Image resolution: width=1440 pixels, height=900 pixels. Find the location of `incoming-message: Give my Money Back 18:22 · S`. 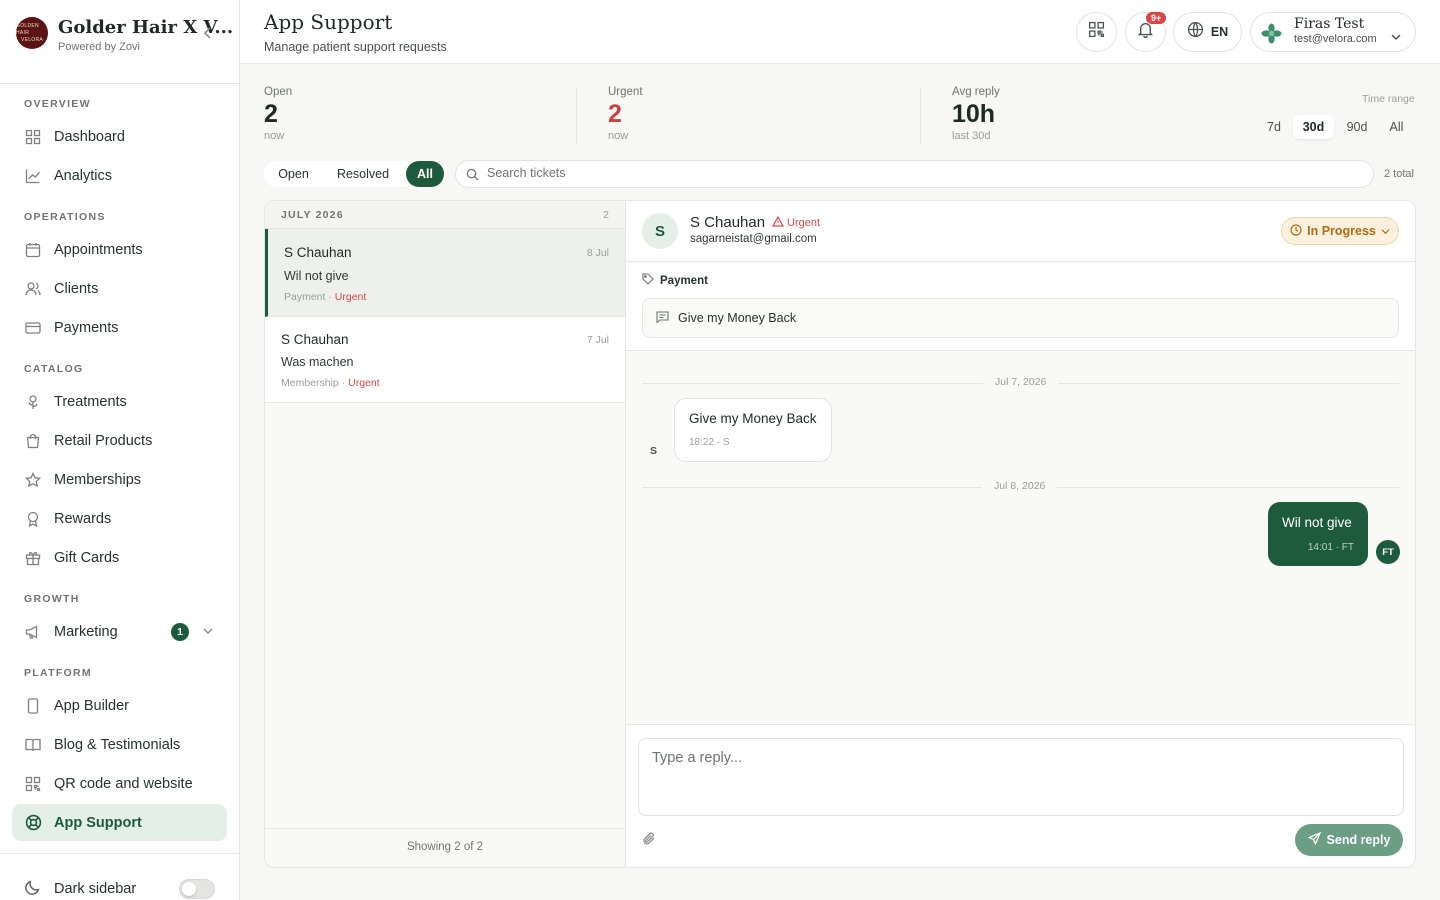

incoming-message: Give my Money Back 18:22 · S is located at coordinates (753, 430).